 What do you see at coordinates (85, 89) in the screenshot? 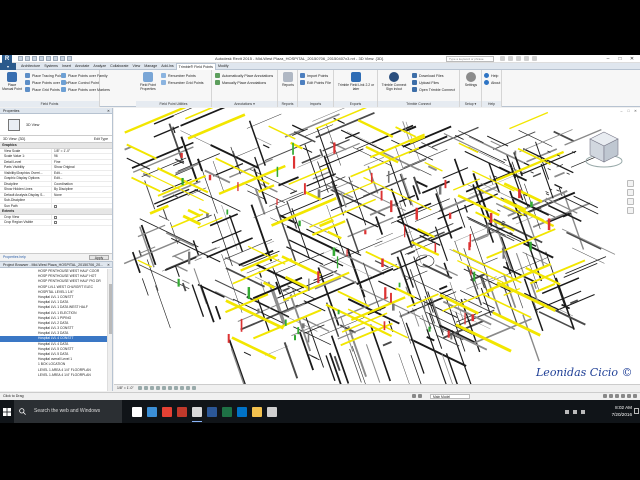
I see `place-points-over-markers-button: Place Points over Markers` at bounding box center [85, 89].